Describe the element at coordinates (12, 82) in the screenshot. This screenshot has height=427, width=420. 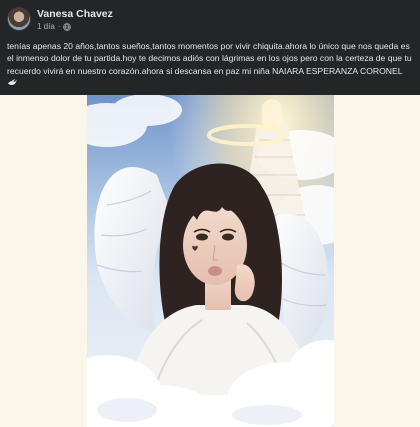
I see `dove-icon` at that location.